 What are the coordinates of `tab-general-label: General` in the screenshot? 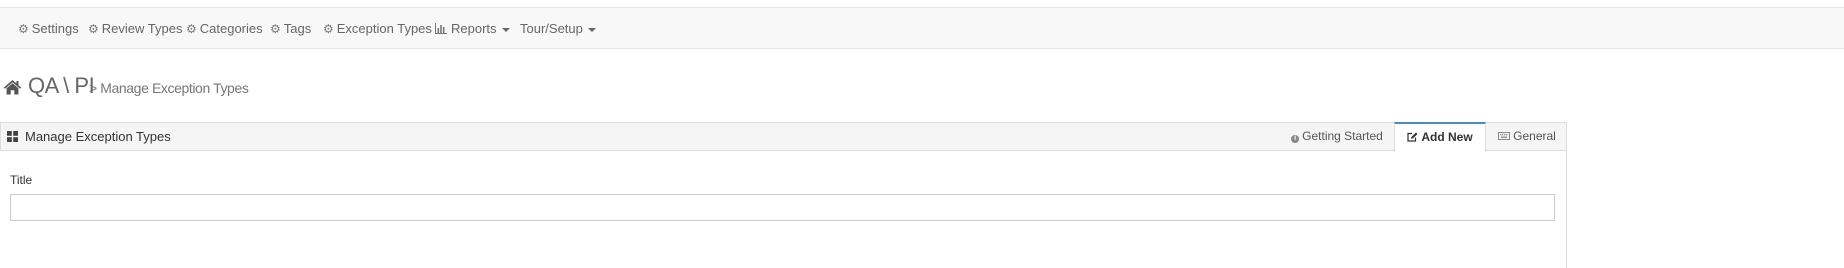 It's located at (1534, 136).